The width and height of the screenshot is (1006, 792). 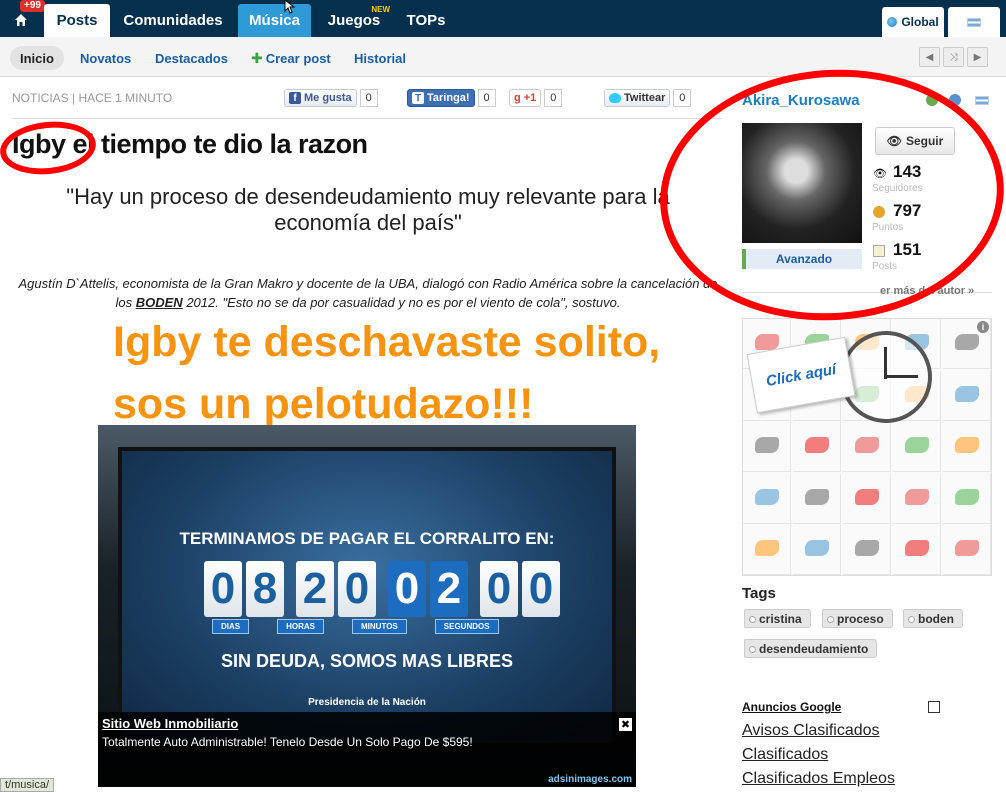 I want to click on prev-post-button: ◀, so click(x=929, y=57).